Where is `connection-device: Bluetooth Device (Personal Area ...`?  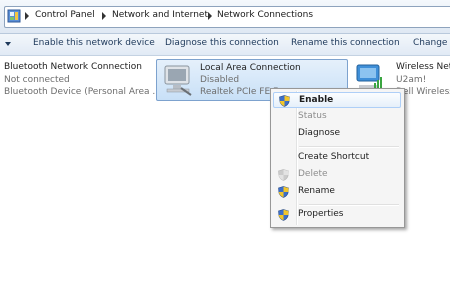 connection-device: Bluetooth Device (Personal Area ... is located at coordinates (82, 92).